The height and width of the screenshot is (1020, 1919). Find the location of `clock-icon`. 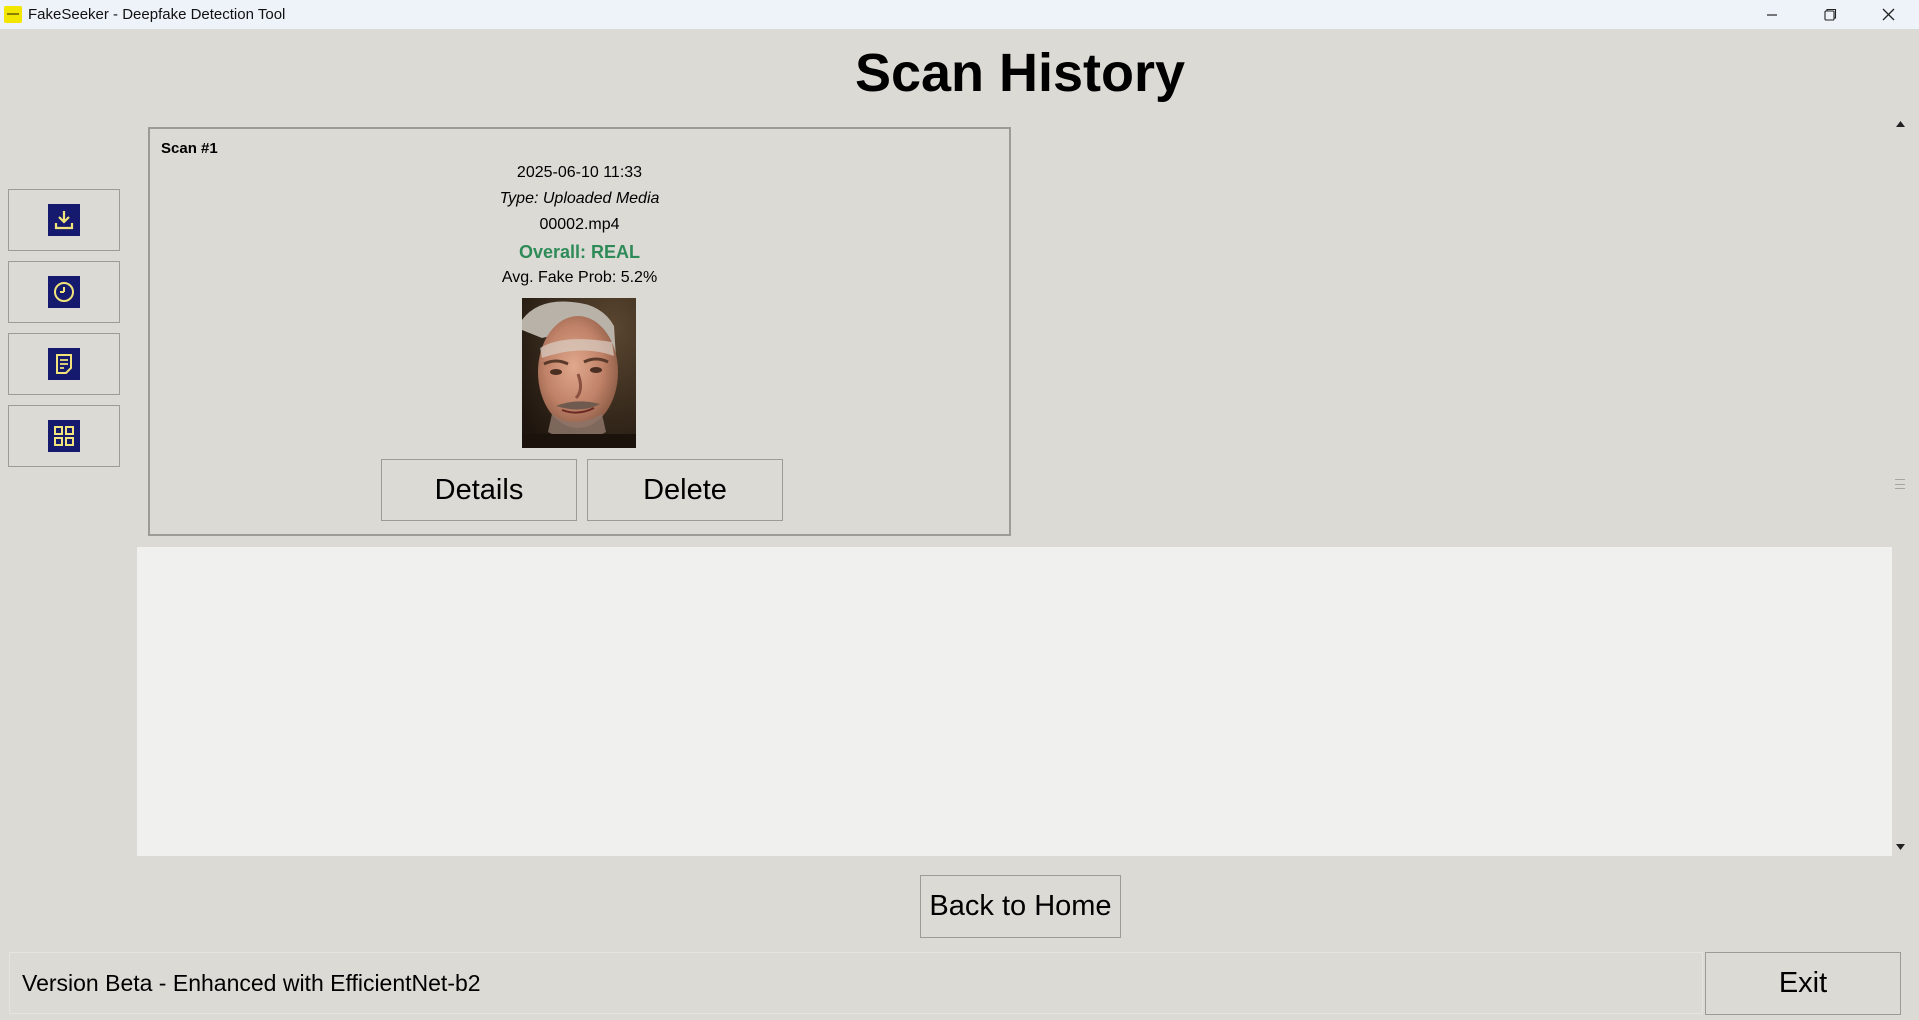

clock-icon is located at coordinates (64, 292).